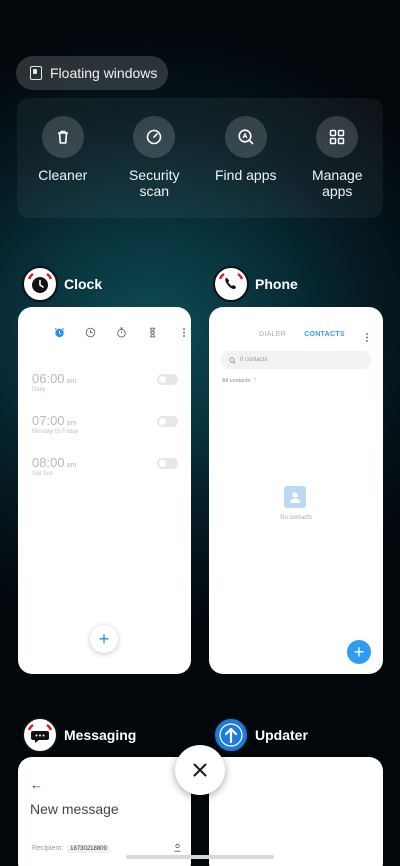  Describe the element at coordinates (36, 784) in the screenshot. I see `back-arrow-icon: ←` at that location.